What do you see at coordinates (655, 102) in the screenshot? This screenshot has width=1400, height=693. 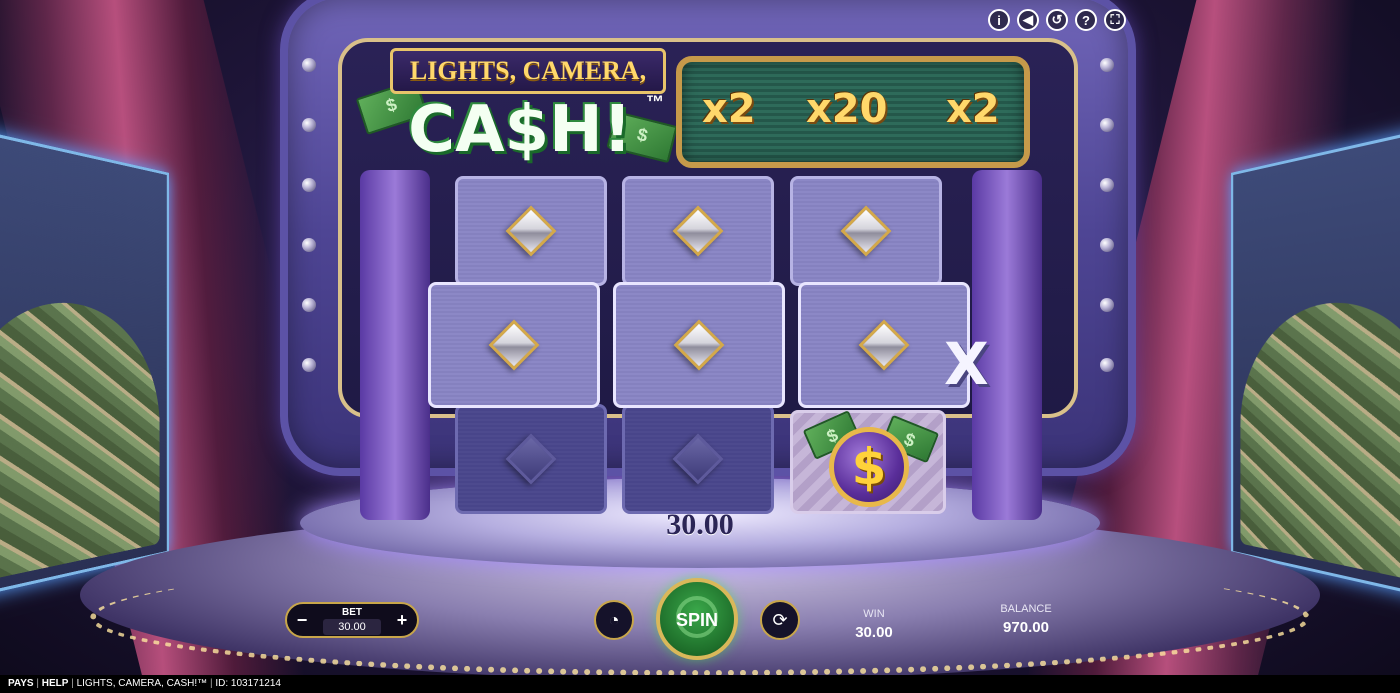 I see `logo-trademark: ™` at bounding box center [655, 102].